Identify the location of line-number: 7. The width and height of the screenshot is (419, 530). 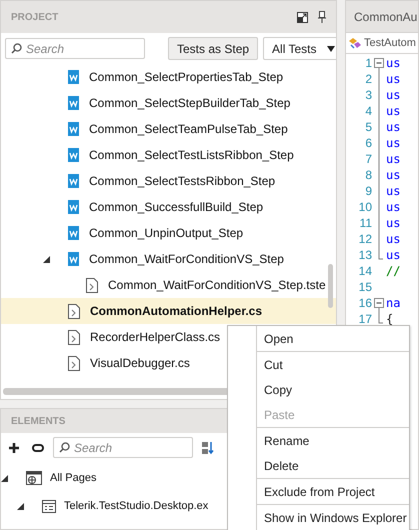
(368, 159).